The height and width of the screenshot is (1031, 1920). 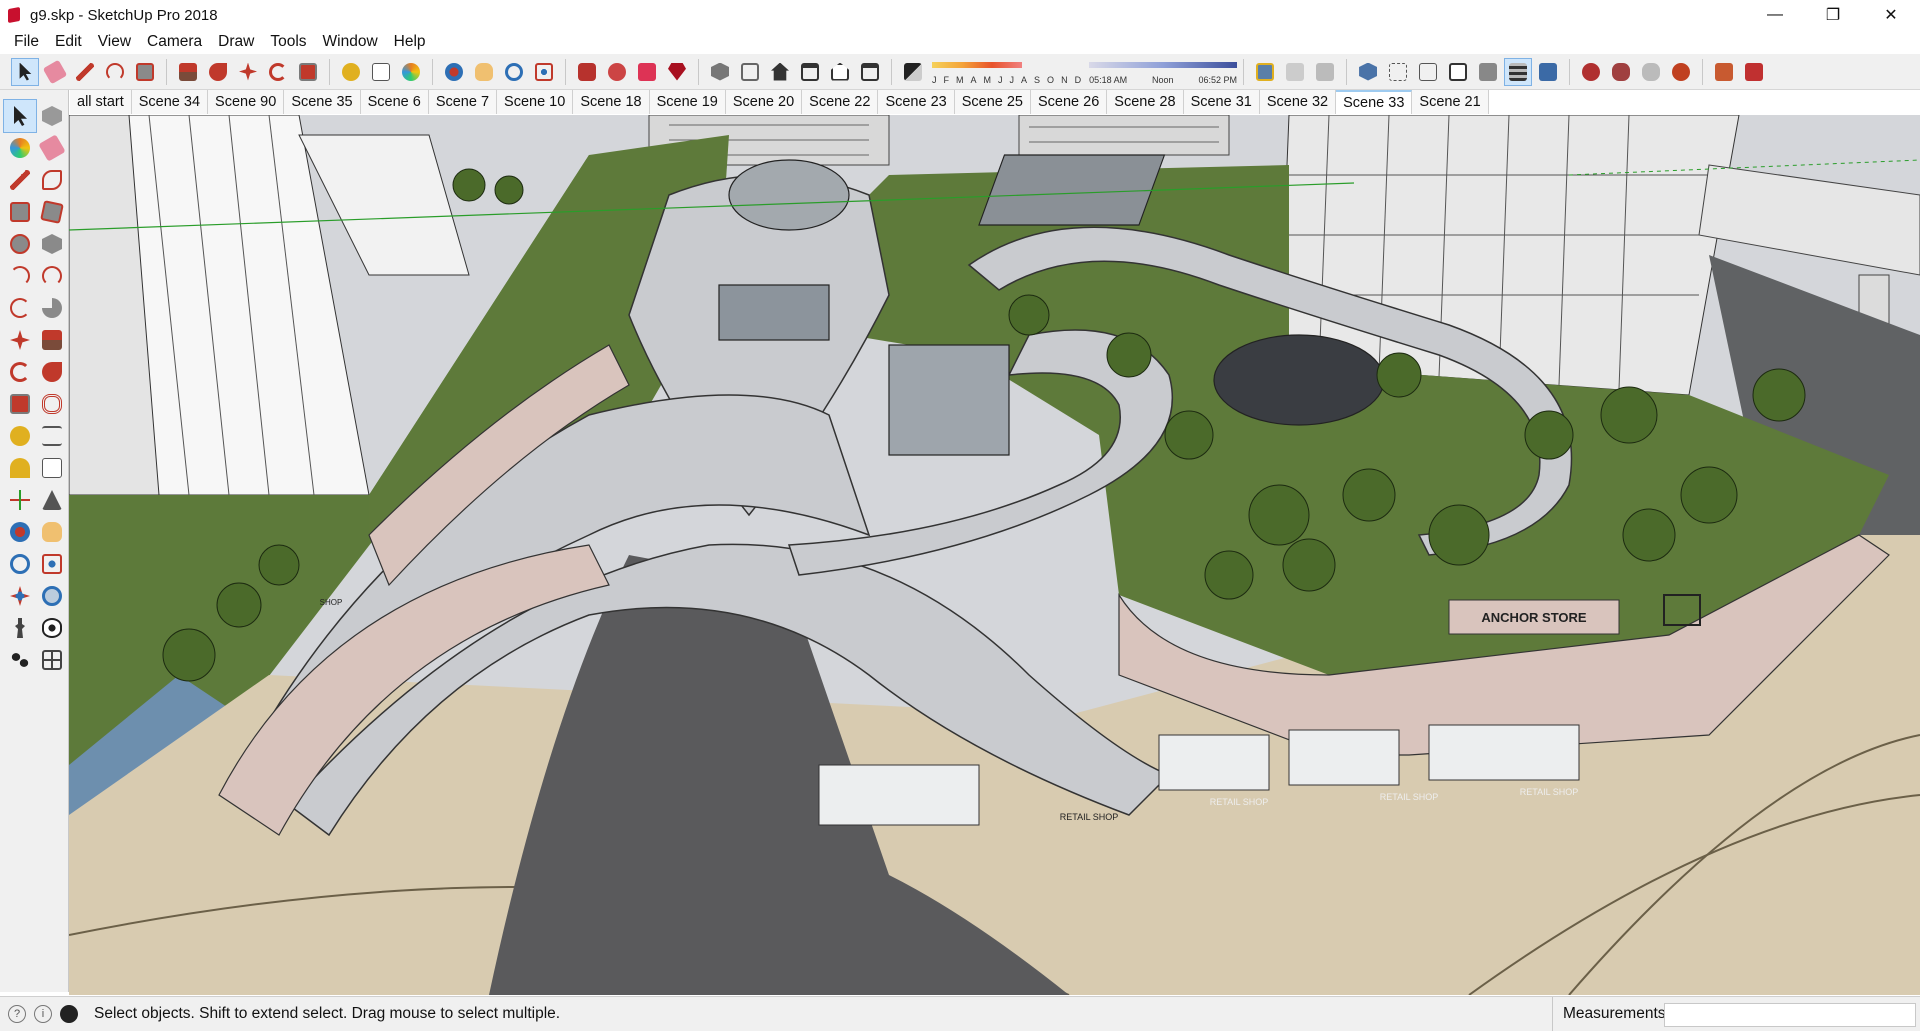 What do you see at coordinates (69, 1014) in the screenshot?
I see `user-account-icon` at bounding box center [69, 1014].